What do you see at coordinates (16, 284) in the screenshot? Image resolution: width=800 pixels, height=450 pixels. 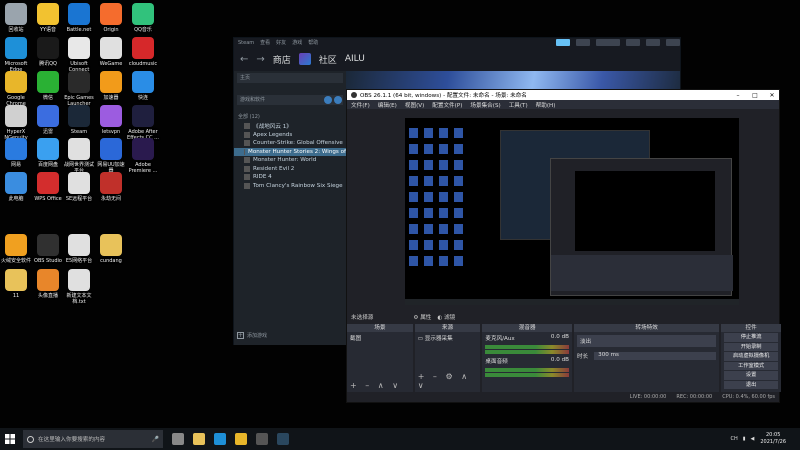 I see `desktop-icon: 11` at bounding box center [16, 284].